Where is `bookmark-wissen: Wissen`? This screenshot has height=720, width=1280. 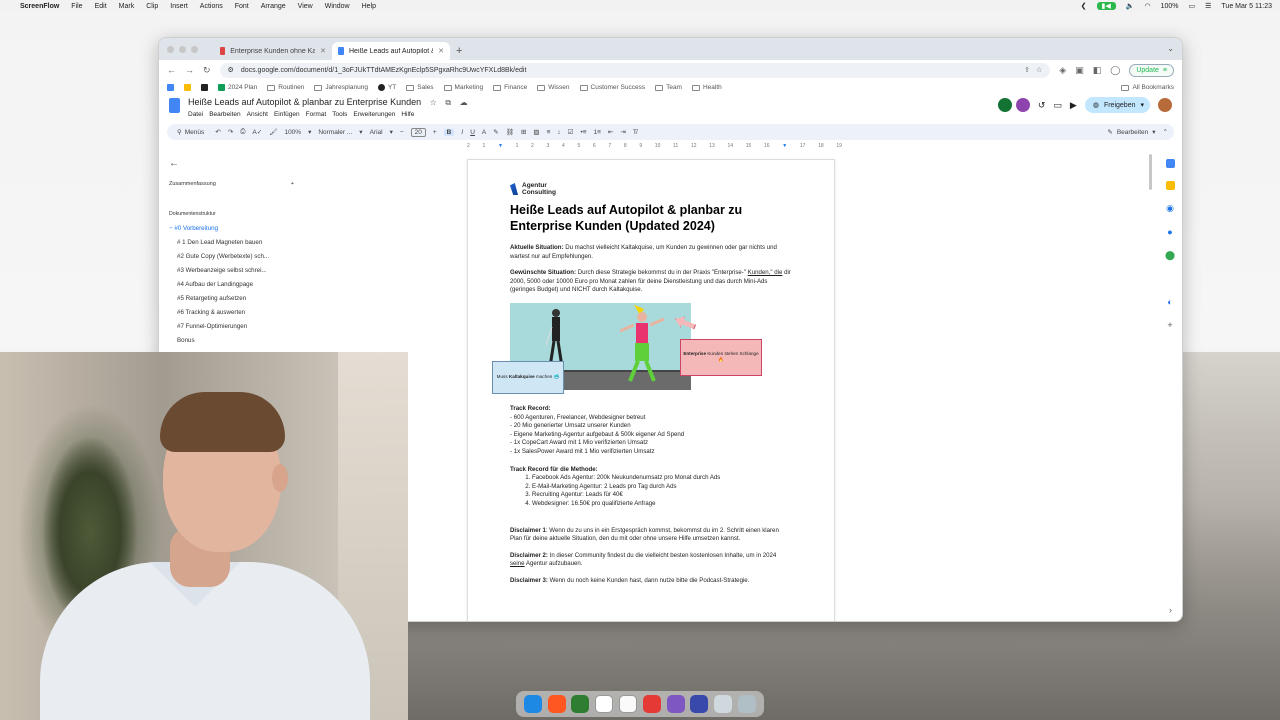
bookmark-wissen: Wissen is located at coordinates (553, 87).